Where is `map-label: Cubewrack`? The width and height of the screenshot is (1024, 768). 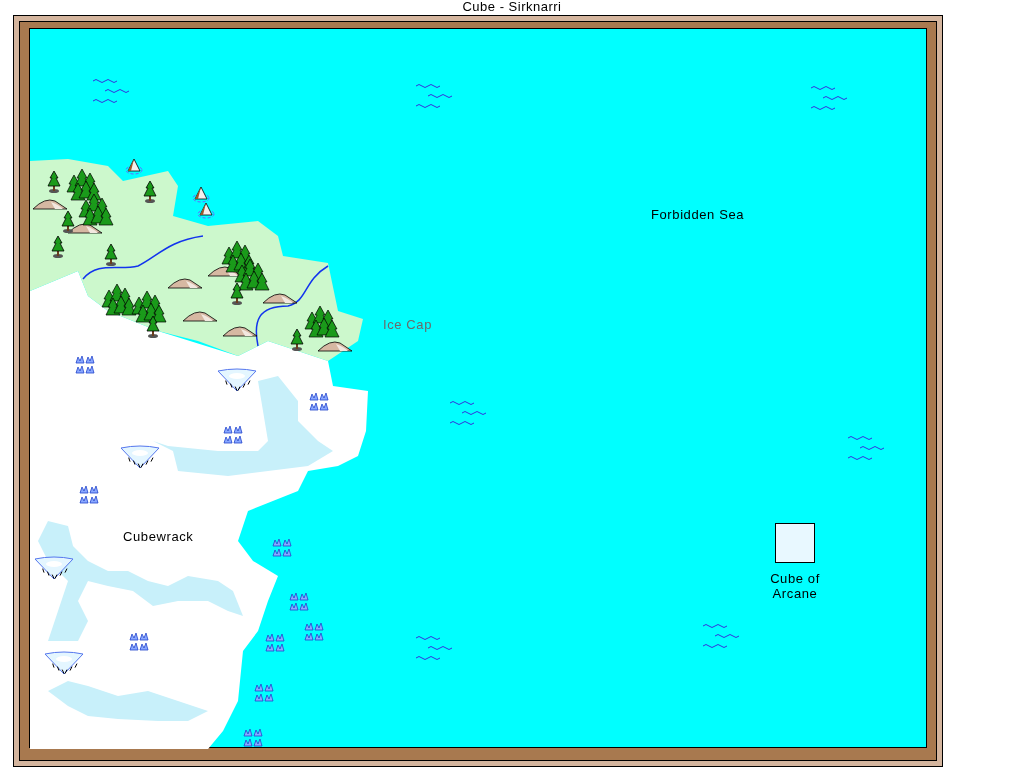 map-label: Cubewrack is located at coordinates (158, 536).